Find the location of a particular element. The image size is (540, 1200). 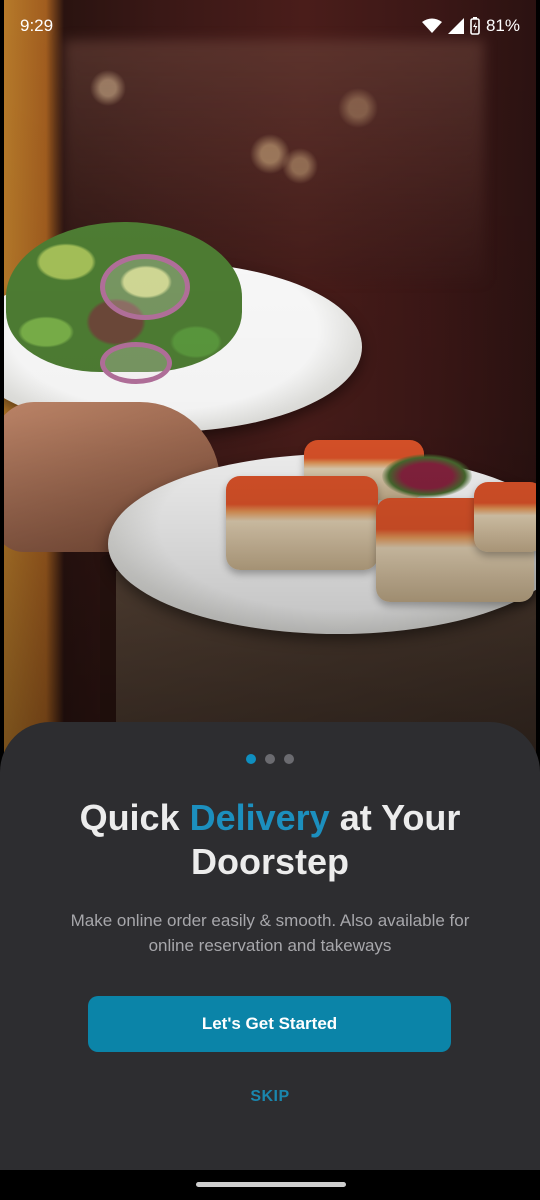

title-highlight: Delivery is located at coordinates (259, 817).